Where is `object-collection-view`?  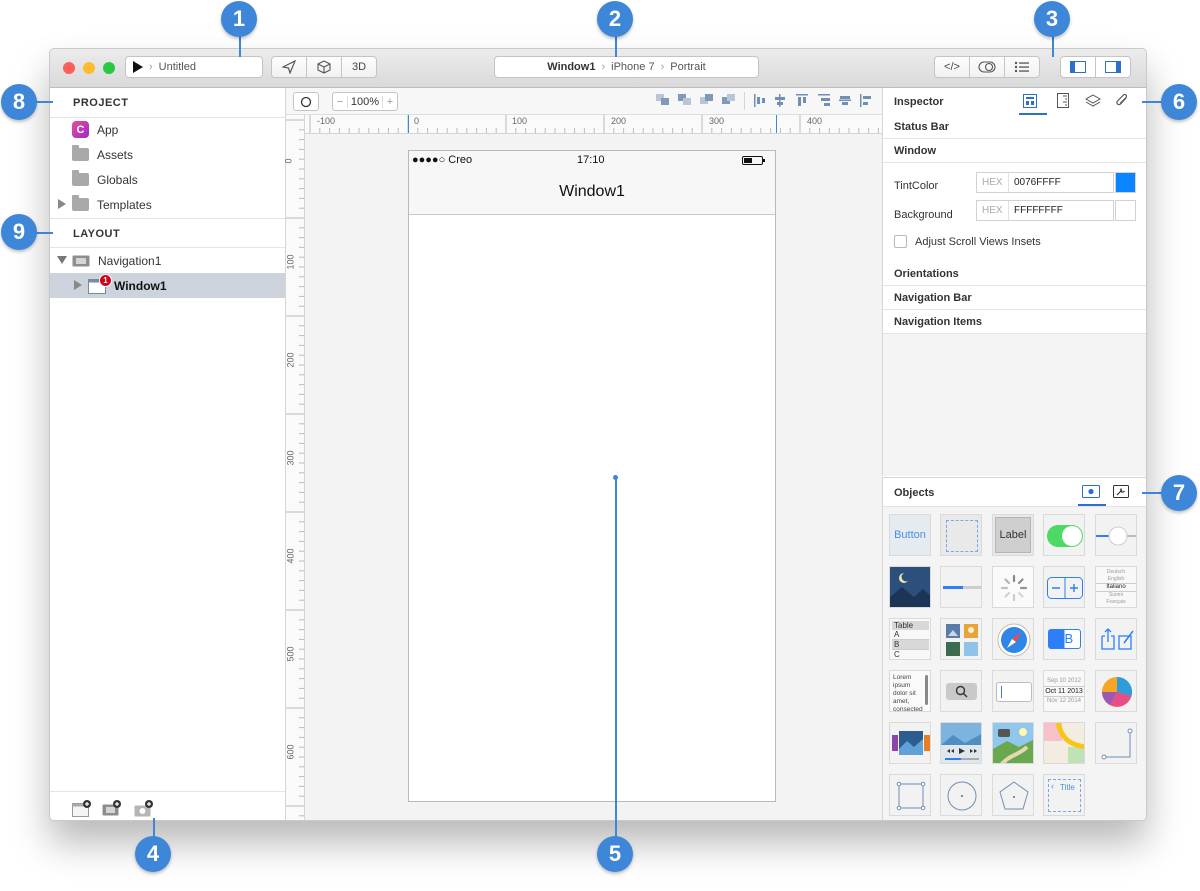
object-collection-view is located at coordinates (961, 639).